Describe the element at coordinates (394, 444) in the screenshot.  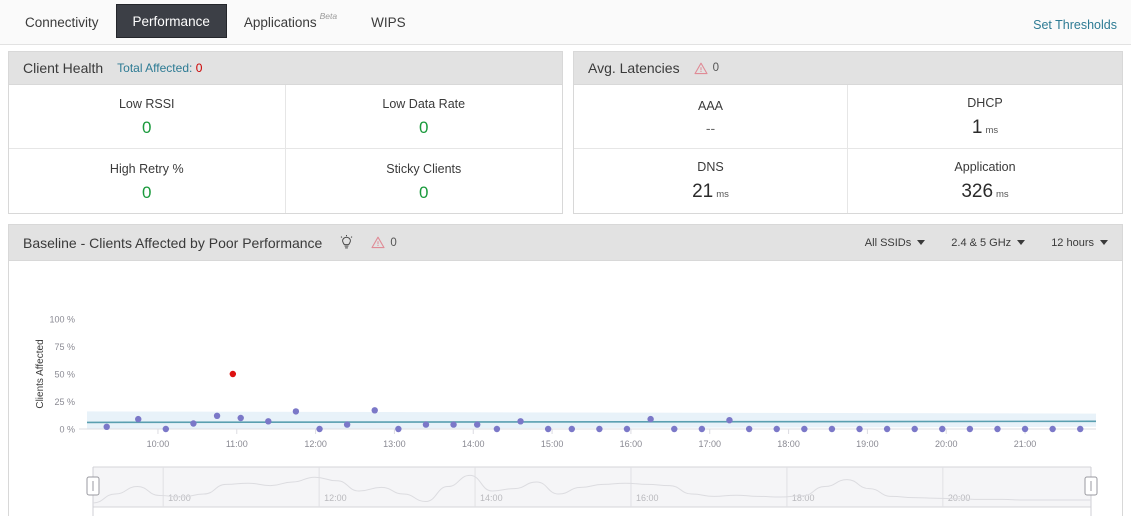
I see `x-axis-tick-label: 13:00` at that location.